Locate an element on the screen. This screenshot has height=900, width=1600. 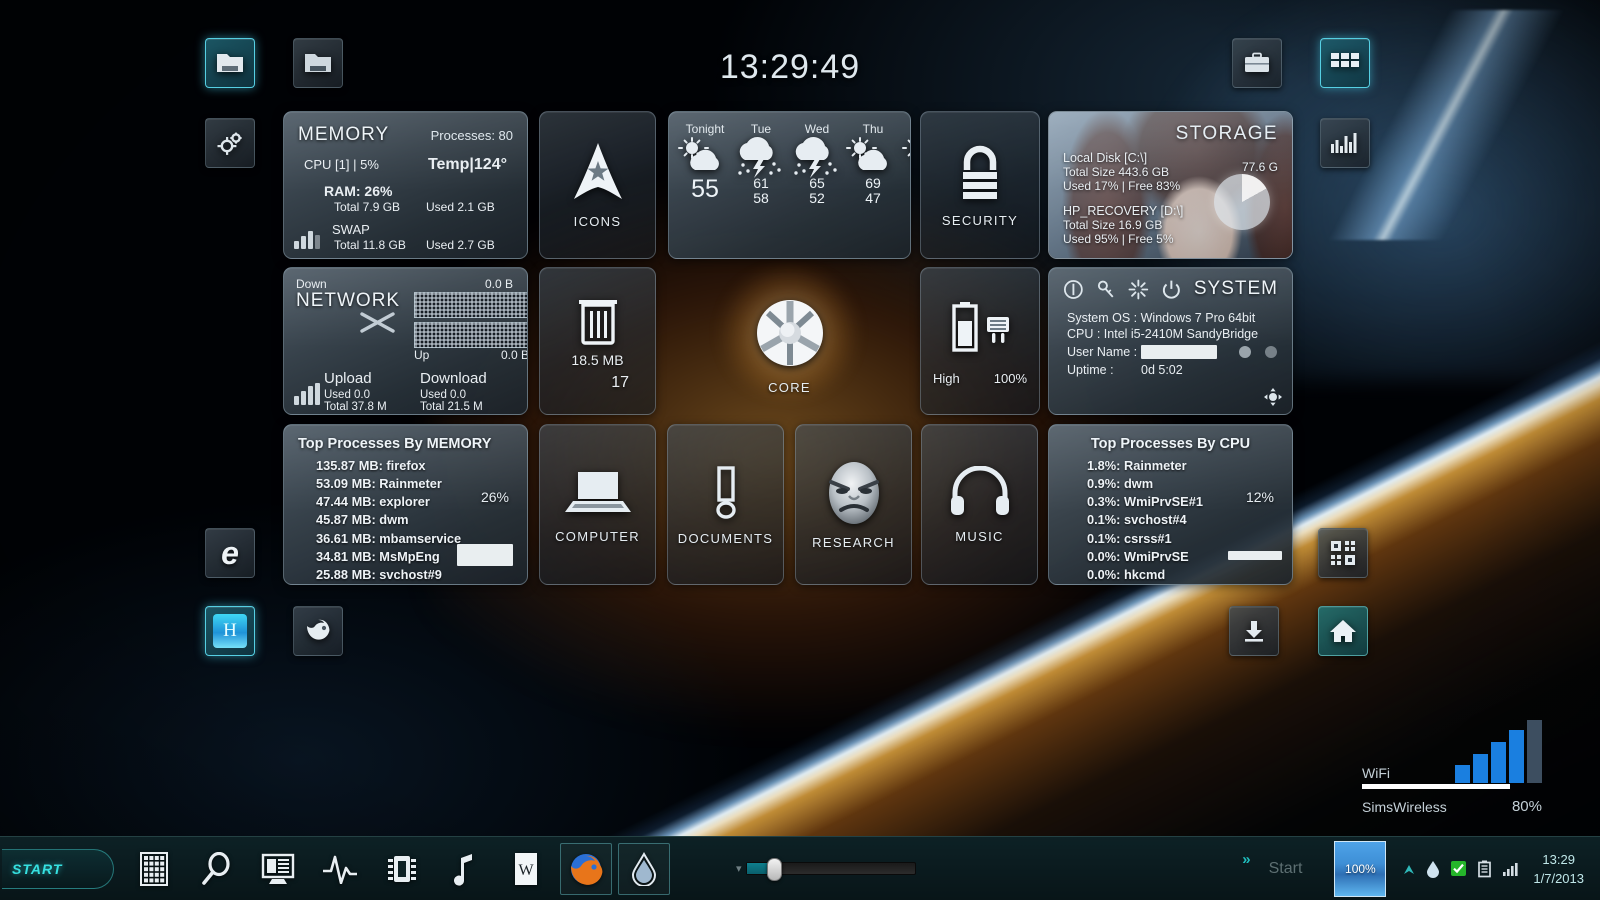
taskbar-search-icon is located at coordinates (216, 869).